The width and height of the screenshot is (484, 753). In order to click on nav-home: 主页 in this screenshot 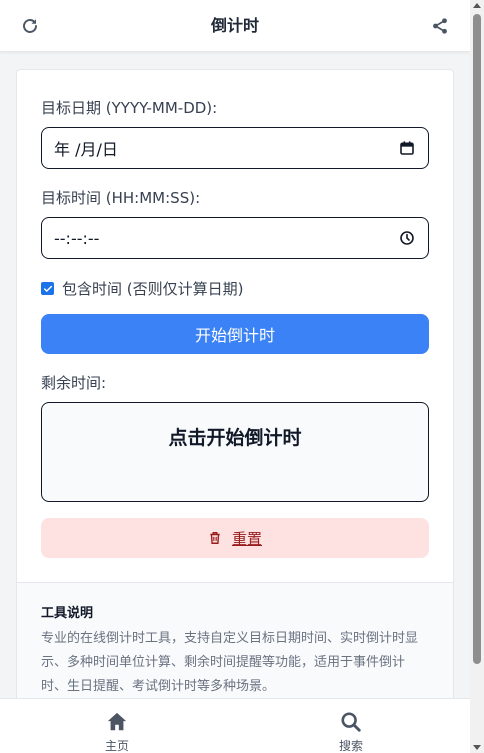, I will do `click(117, 732)`.